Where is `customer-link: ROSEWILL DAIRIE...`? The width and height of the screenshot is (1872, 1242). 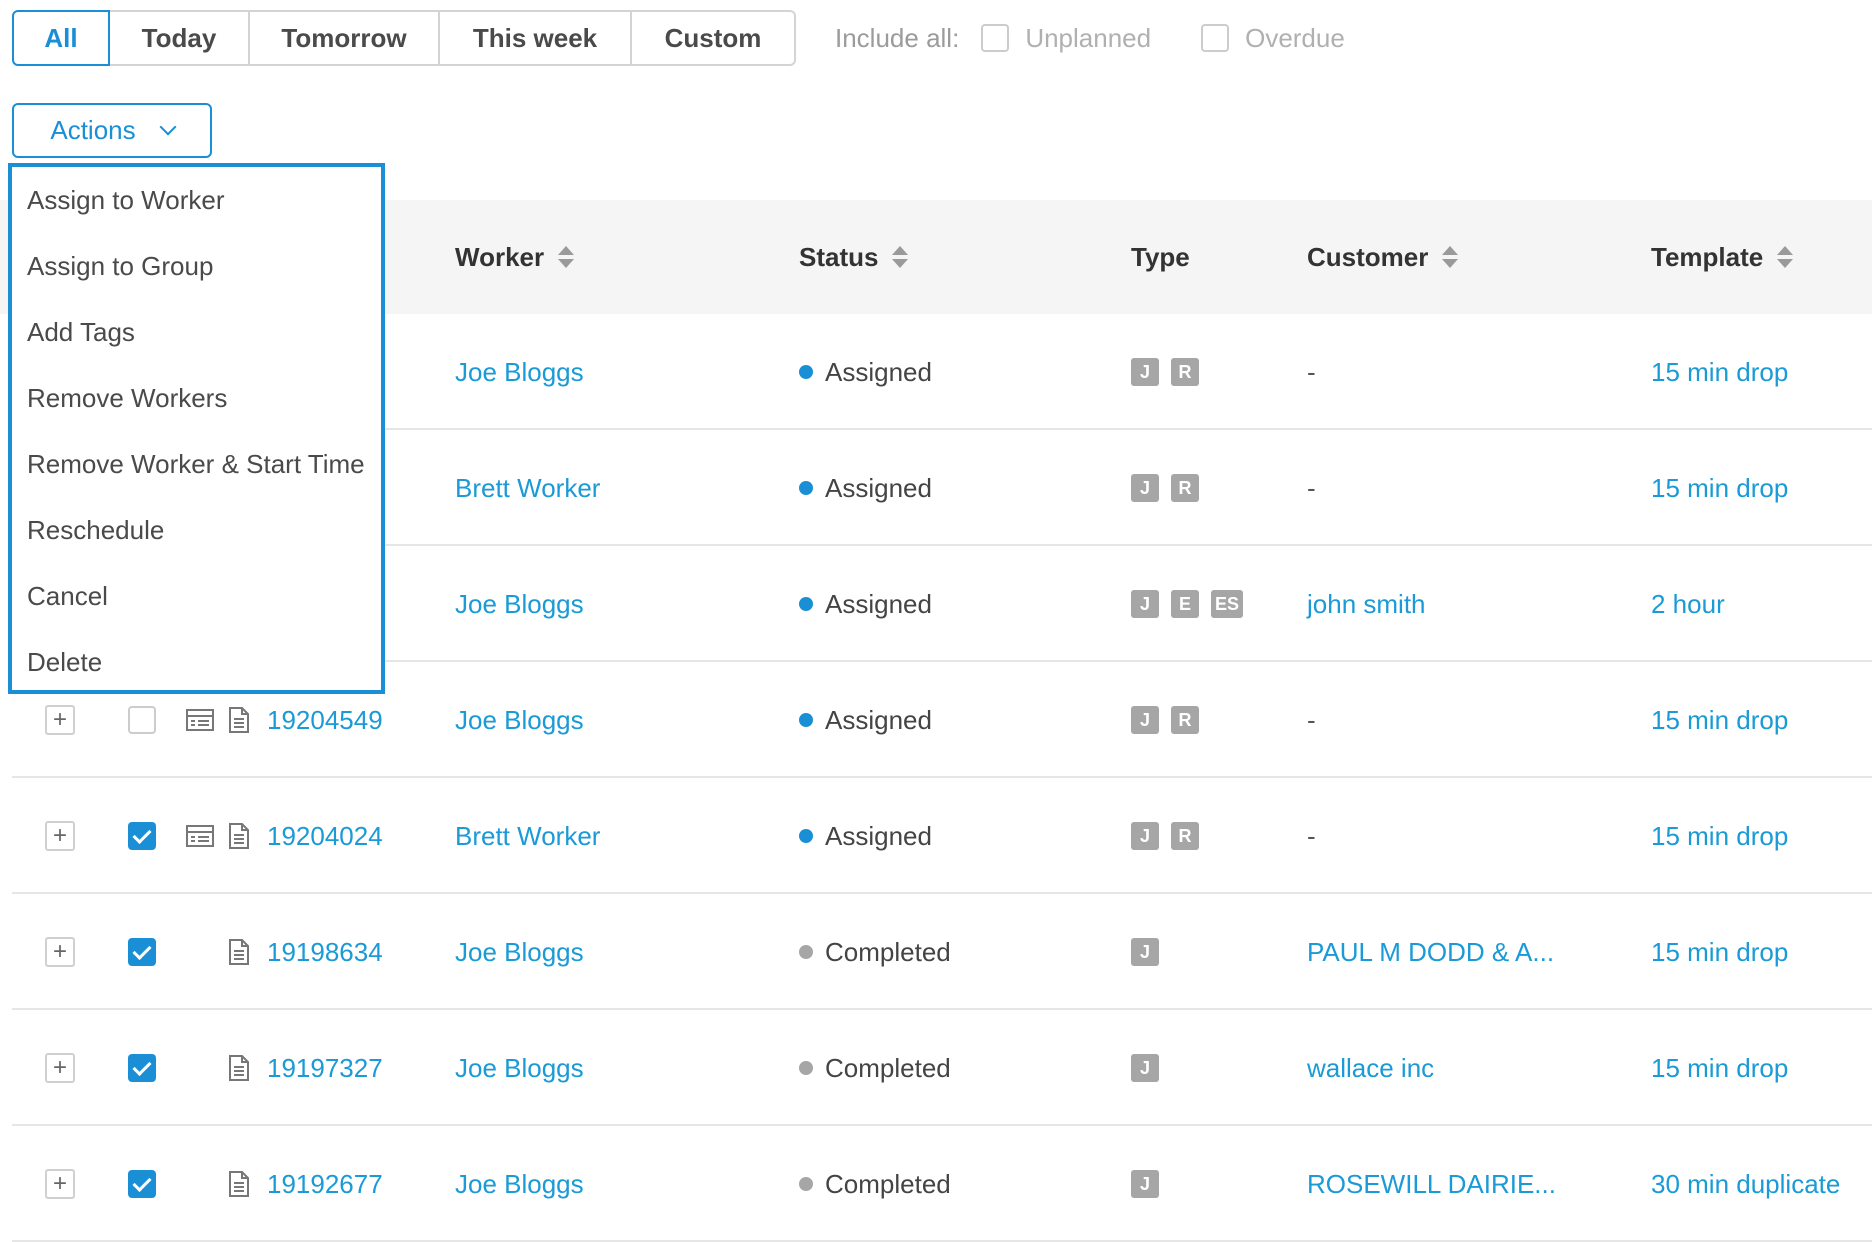 customer-link: ROSEWILL DAIRIE... is located at coordinates (1431, 1184).